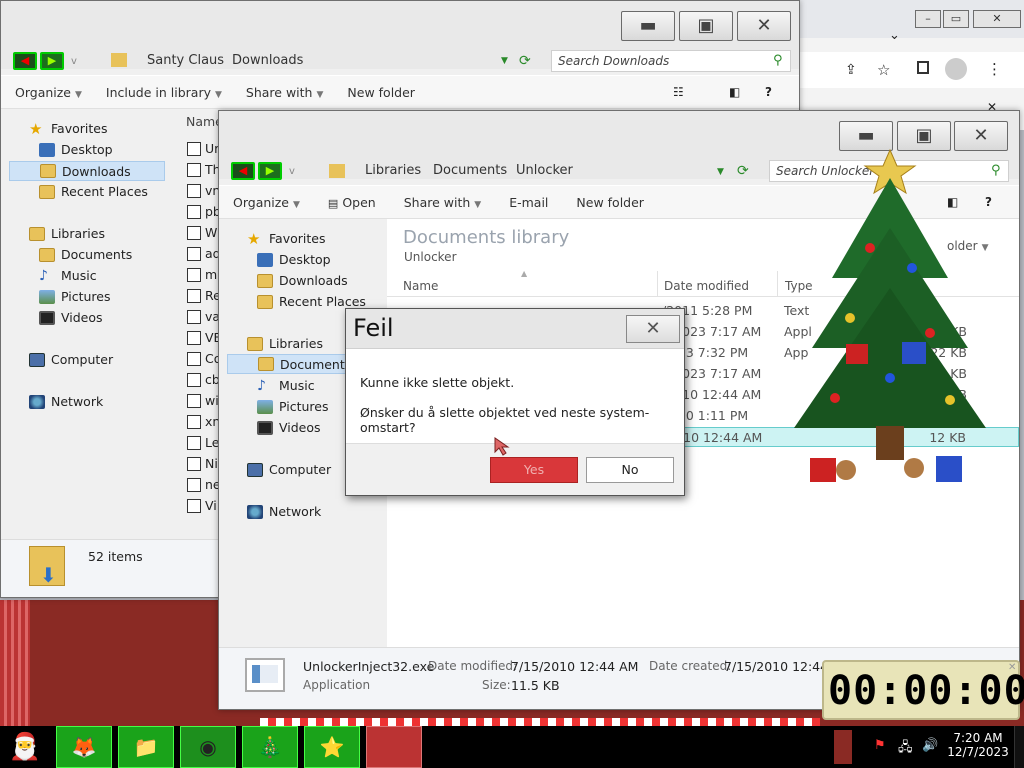 Image resolution: width=1024 pixels, height=768 pixels. I want to click on breadcrumb-documents: Documents, so click(470, 171).